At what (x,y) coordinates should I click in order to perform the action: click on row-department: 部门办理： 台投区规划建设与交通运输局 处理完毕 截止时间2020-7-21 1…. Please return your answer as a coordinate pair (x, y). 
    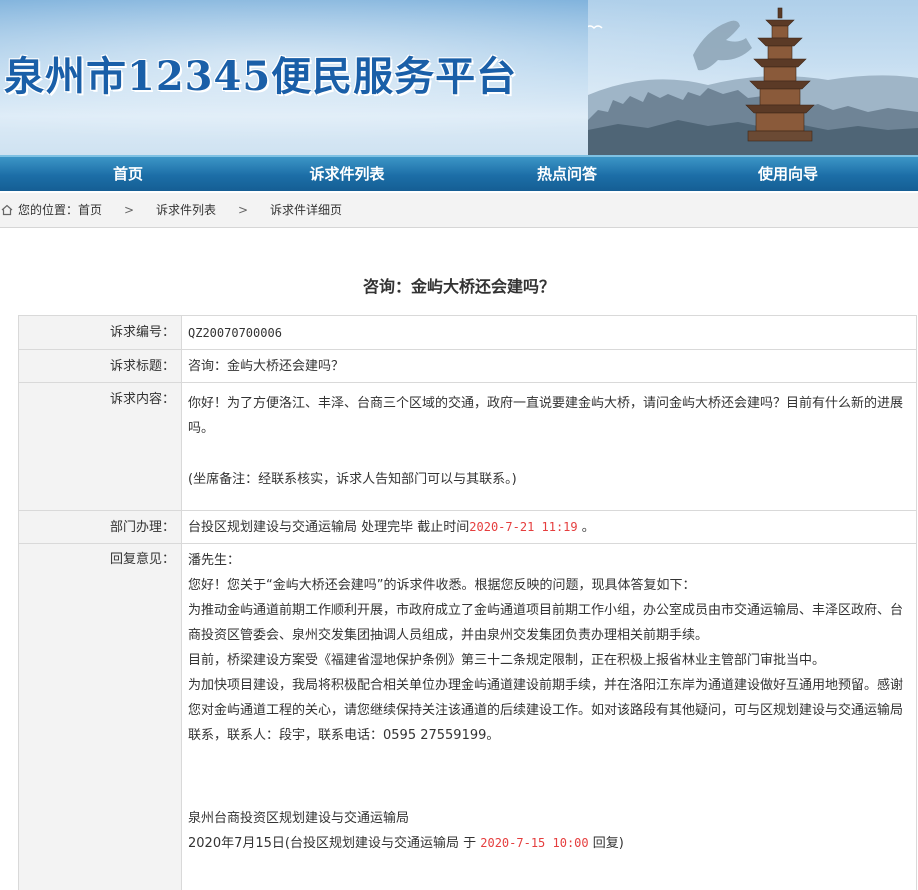
    Looking at the image, I should click on (467, 527).